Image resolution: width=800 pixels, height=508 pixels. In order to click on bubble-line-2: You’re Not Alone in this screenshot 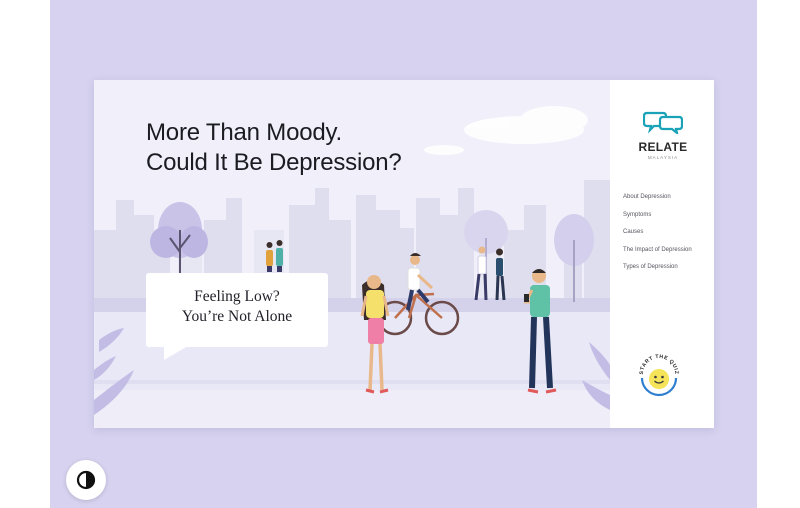, I will do `click(237, 316)`.